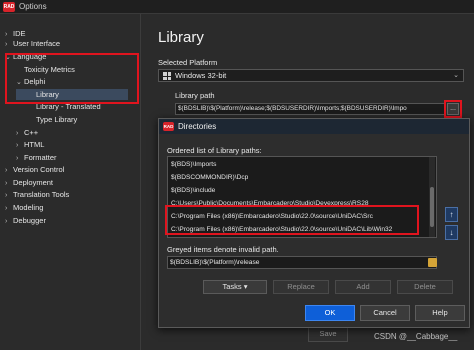  What do you see at coordinates (72, 78) in the screenshot?
I see `language-highlight-box` at bounding box center [72, 78].